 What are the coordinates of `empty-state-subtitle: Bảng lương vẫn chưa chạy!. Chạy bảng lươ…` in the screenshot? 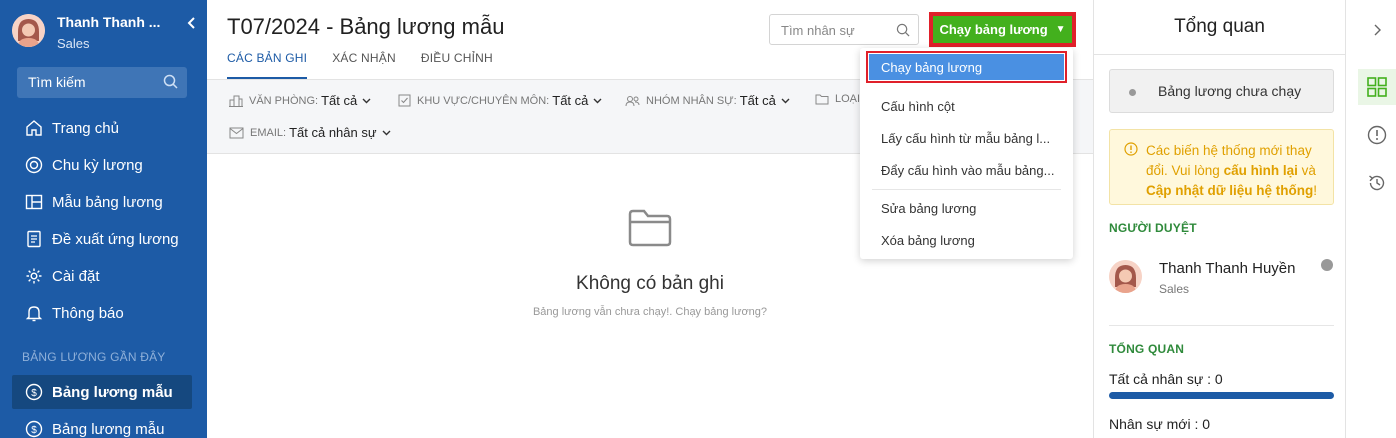 It's located at (650, 312).